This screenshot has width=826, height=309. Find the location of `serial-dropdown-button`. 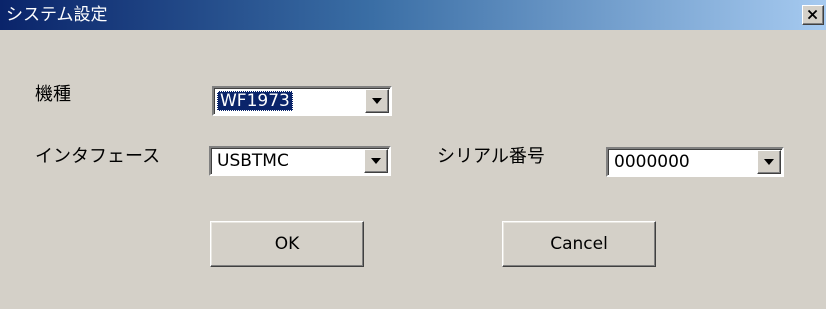

serial-dropdown-button is located at coordinates (769, 162).